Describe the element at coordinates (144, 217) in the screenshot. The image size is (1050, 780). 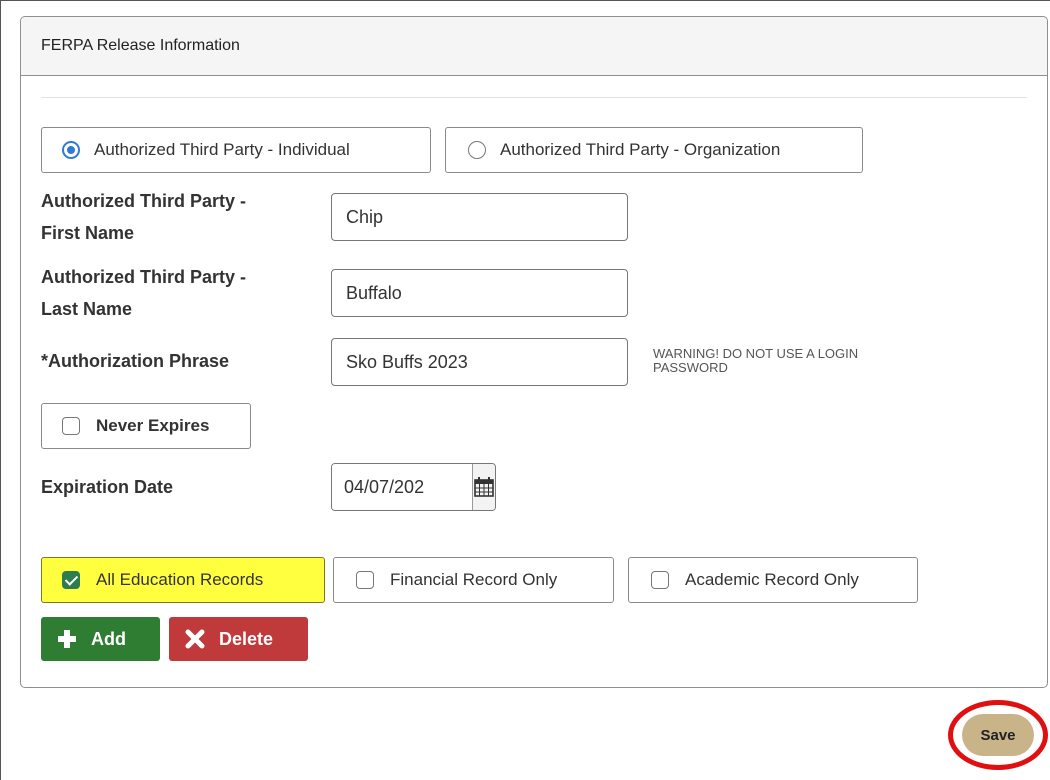
I see `first-name-label: Authorized Third Party - First Name` at that location.